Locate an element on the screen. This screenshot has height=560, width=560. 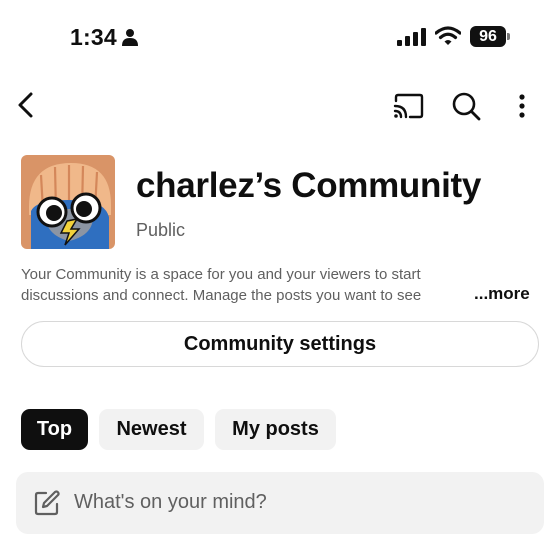
filter-chip-top: Top is located at coordinates (54, 429).